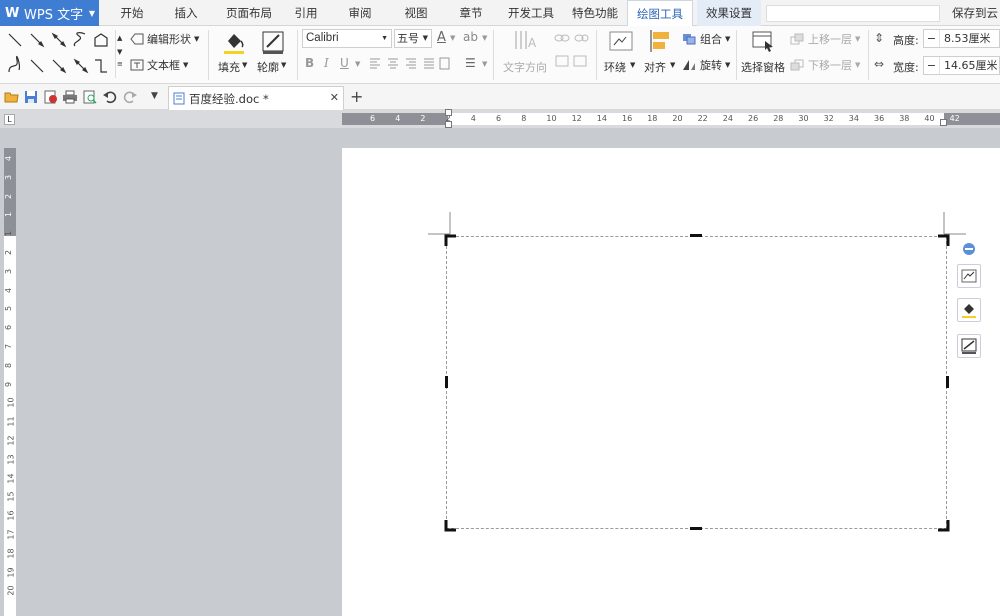  What do you see at coordinates (110, 97) in the screenshot?
I see `undo-icon` at bounding box center [110, 97].